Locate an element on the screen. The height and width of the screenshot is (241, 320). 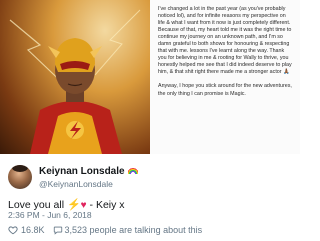
rainbow-icon is located at coordinates (133, 171).